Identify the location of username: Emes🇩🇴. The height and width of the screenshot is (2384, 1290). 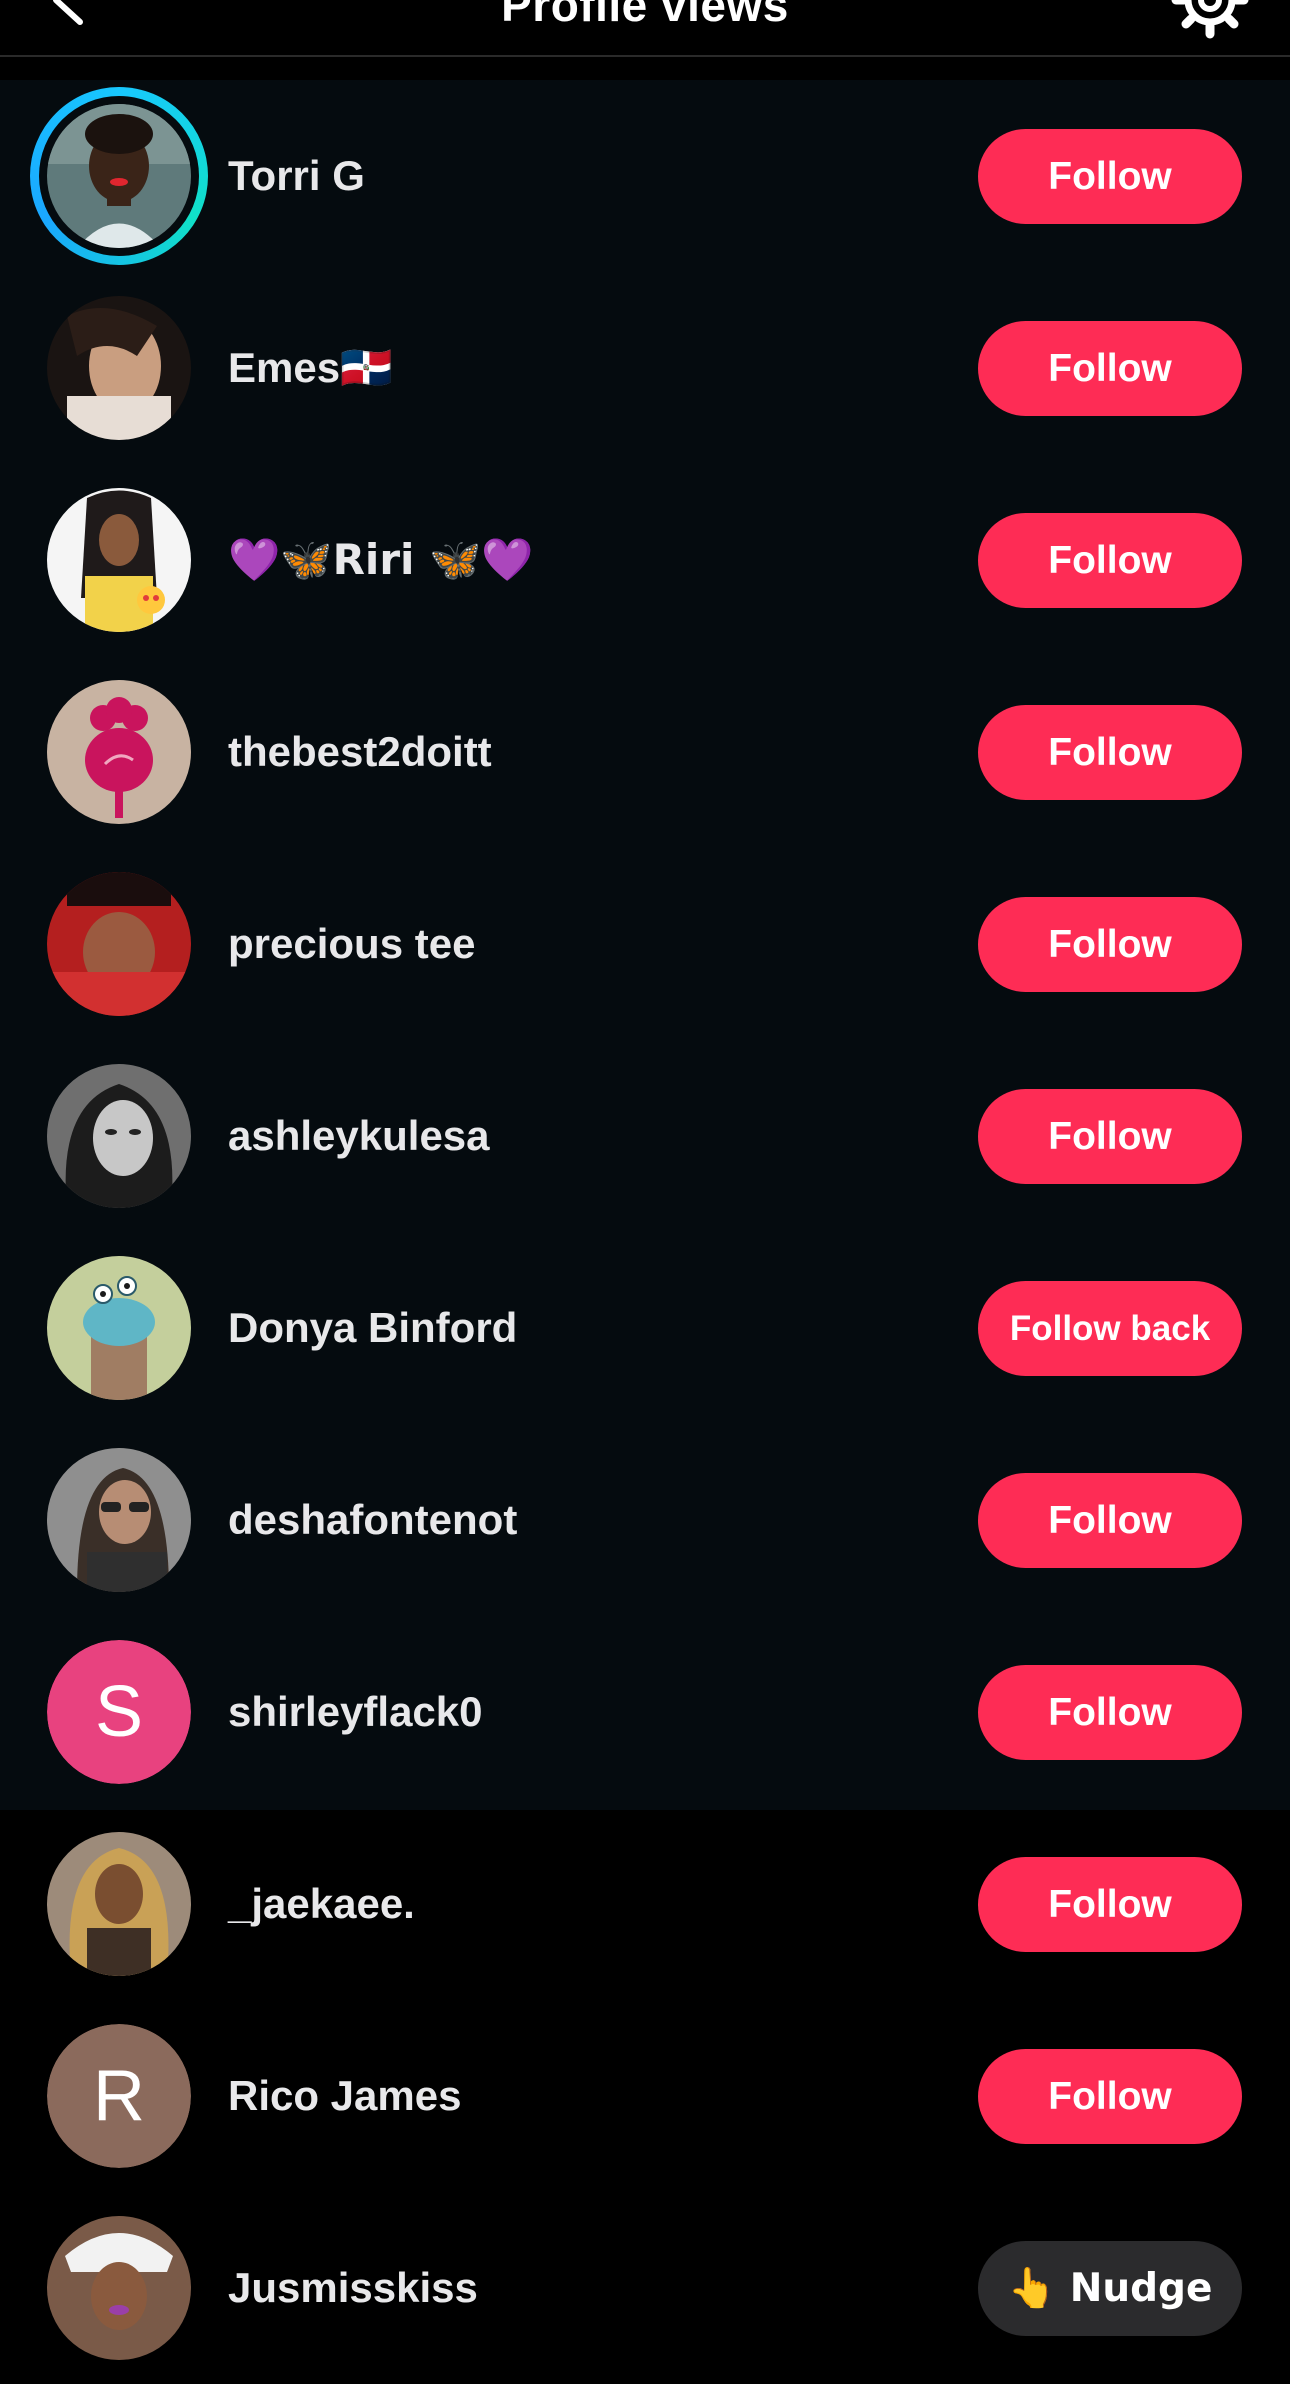
(310, 368).